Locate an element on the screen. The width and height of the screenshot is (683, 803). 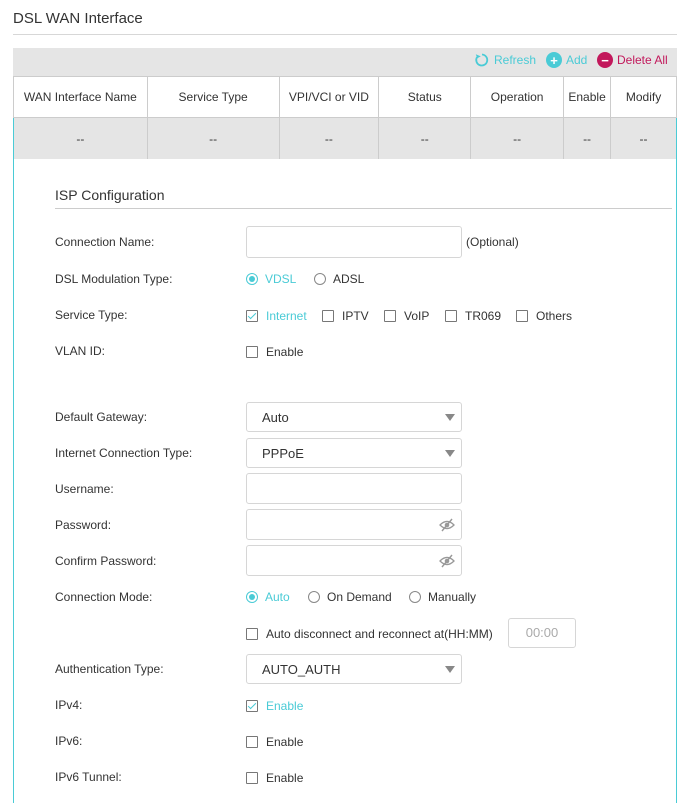
auth-type-label: Authentication Type: is located at coordinates (109, 669).